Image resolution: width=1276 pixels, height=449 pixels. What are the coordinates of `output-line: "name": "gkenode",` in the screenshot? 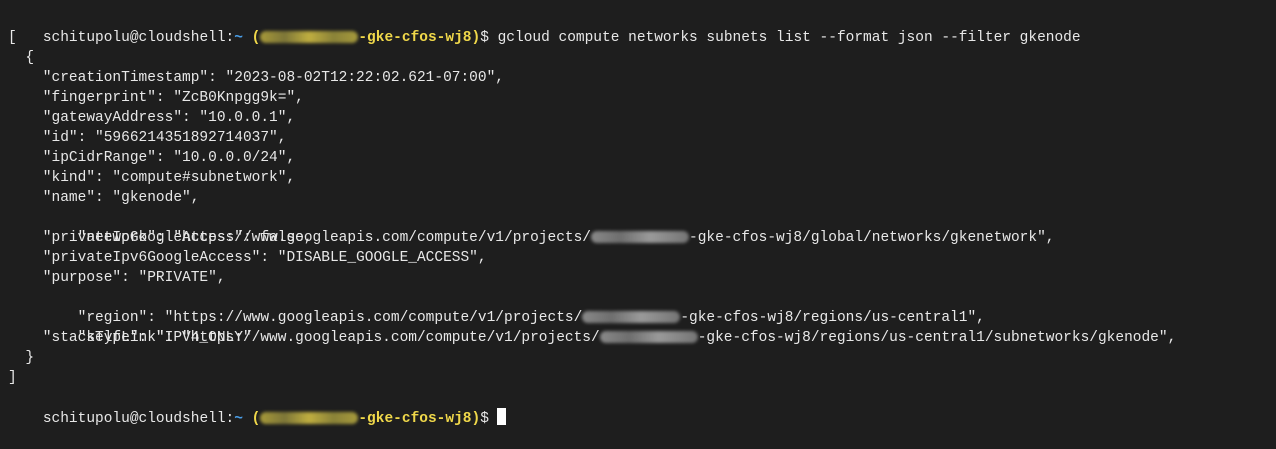 It's located at (104, 198).